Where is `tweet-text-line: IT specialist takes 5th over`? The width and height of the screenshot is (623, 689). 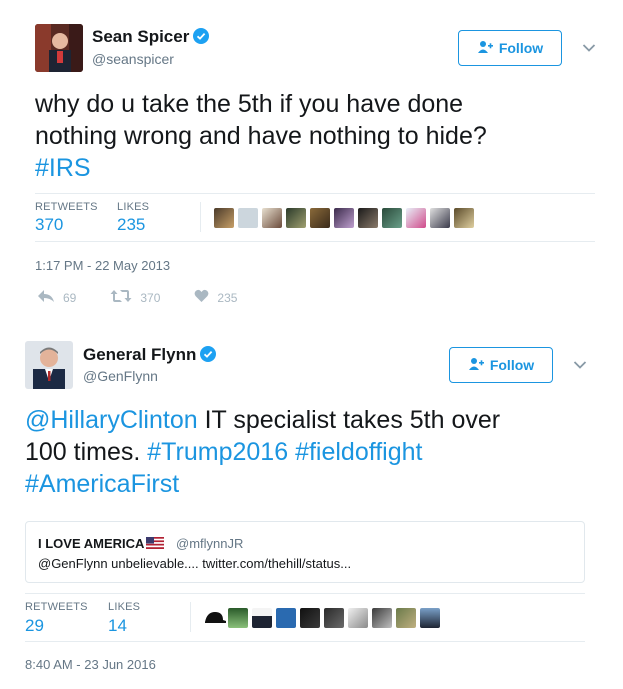 tweet-text-line: IT specialist takes 5th over is located at coordinates (349, 420).